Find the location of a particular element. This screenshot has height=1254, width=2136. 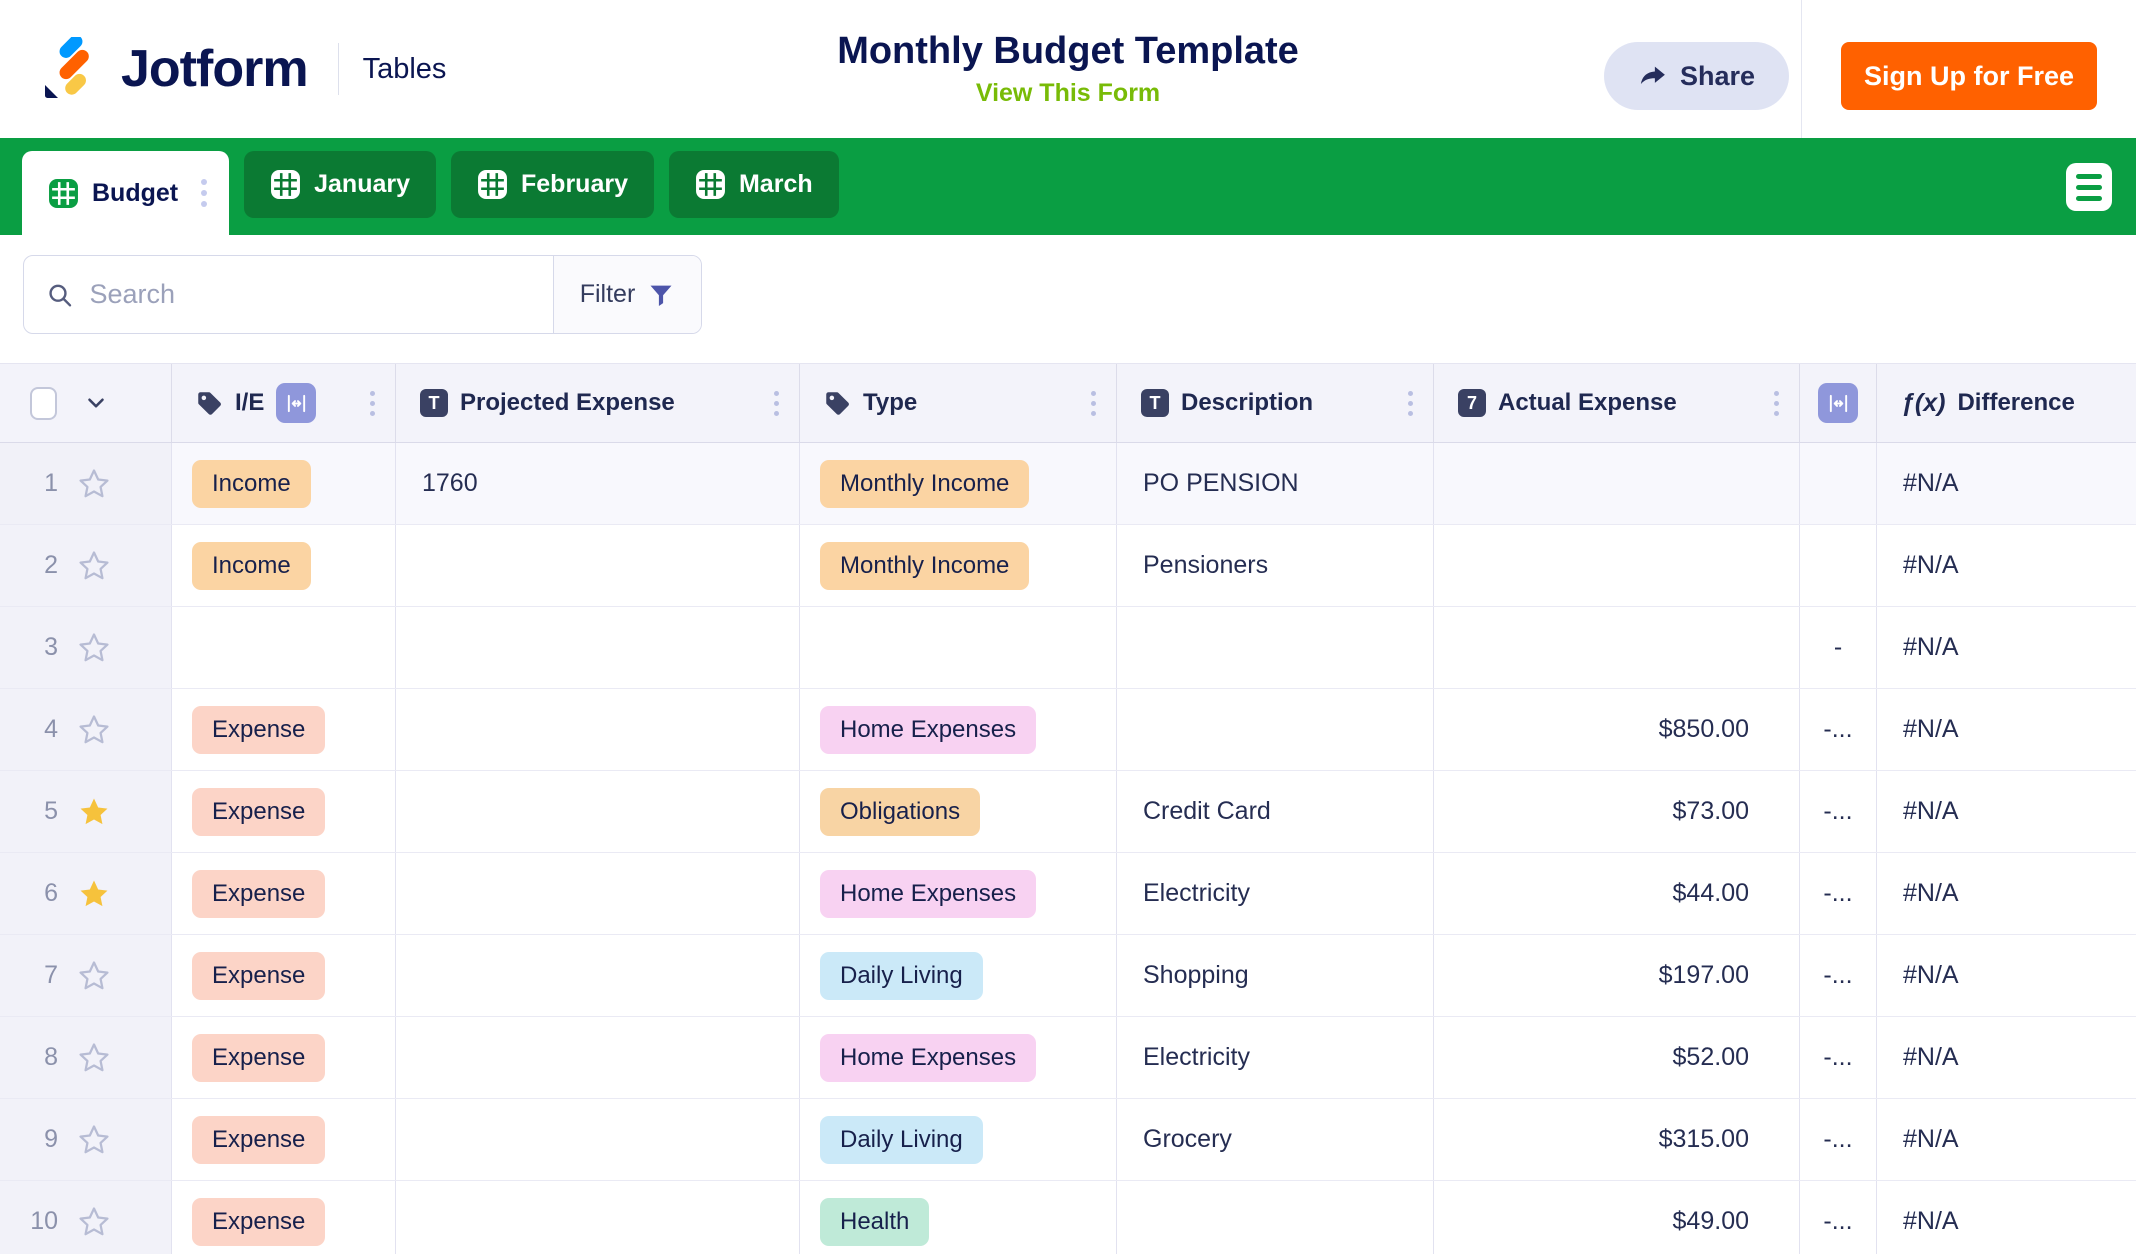

filter-button: Filter is located at coordinates (627, 294).